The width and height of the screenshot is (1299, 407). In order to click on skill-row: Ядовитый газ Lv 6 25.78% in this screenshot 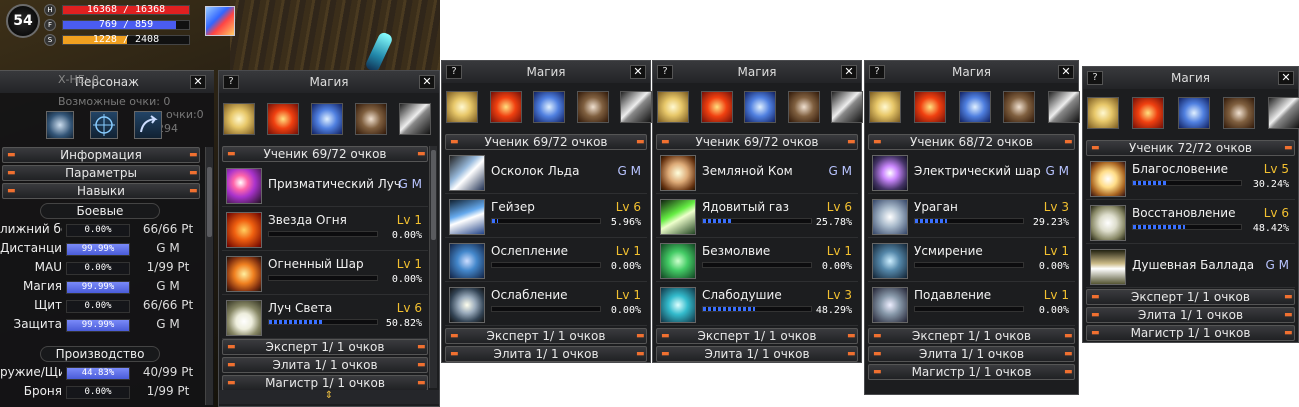, I will do `click(757, 217)`.